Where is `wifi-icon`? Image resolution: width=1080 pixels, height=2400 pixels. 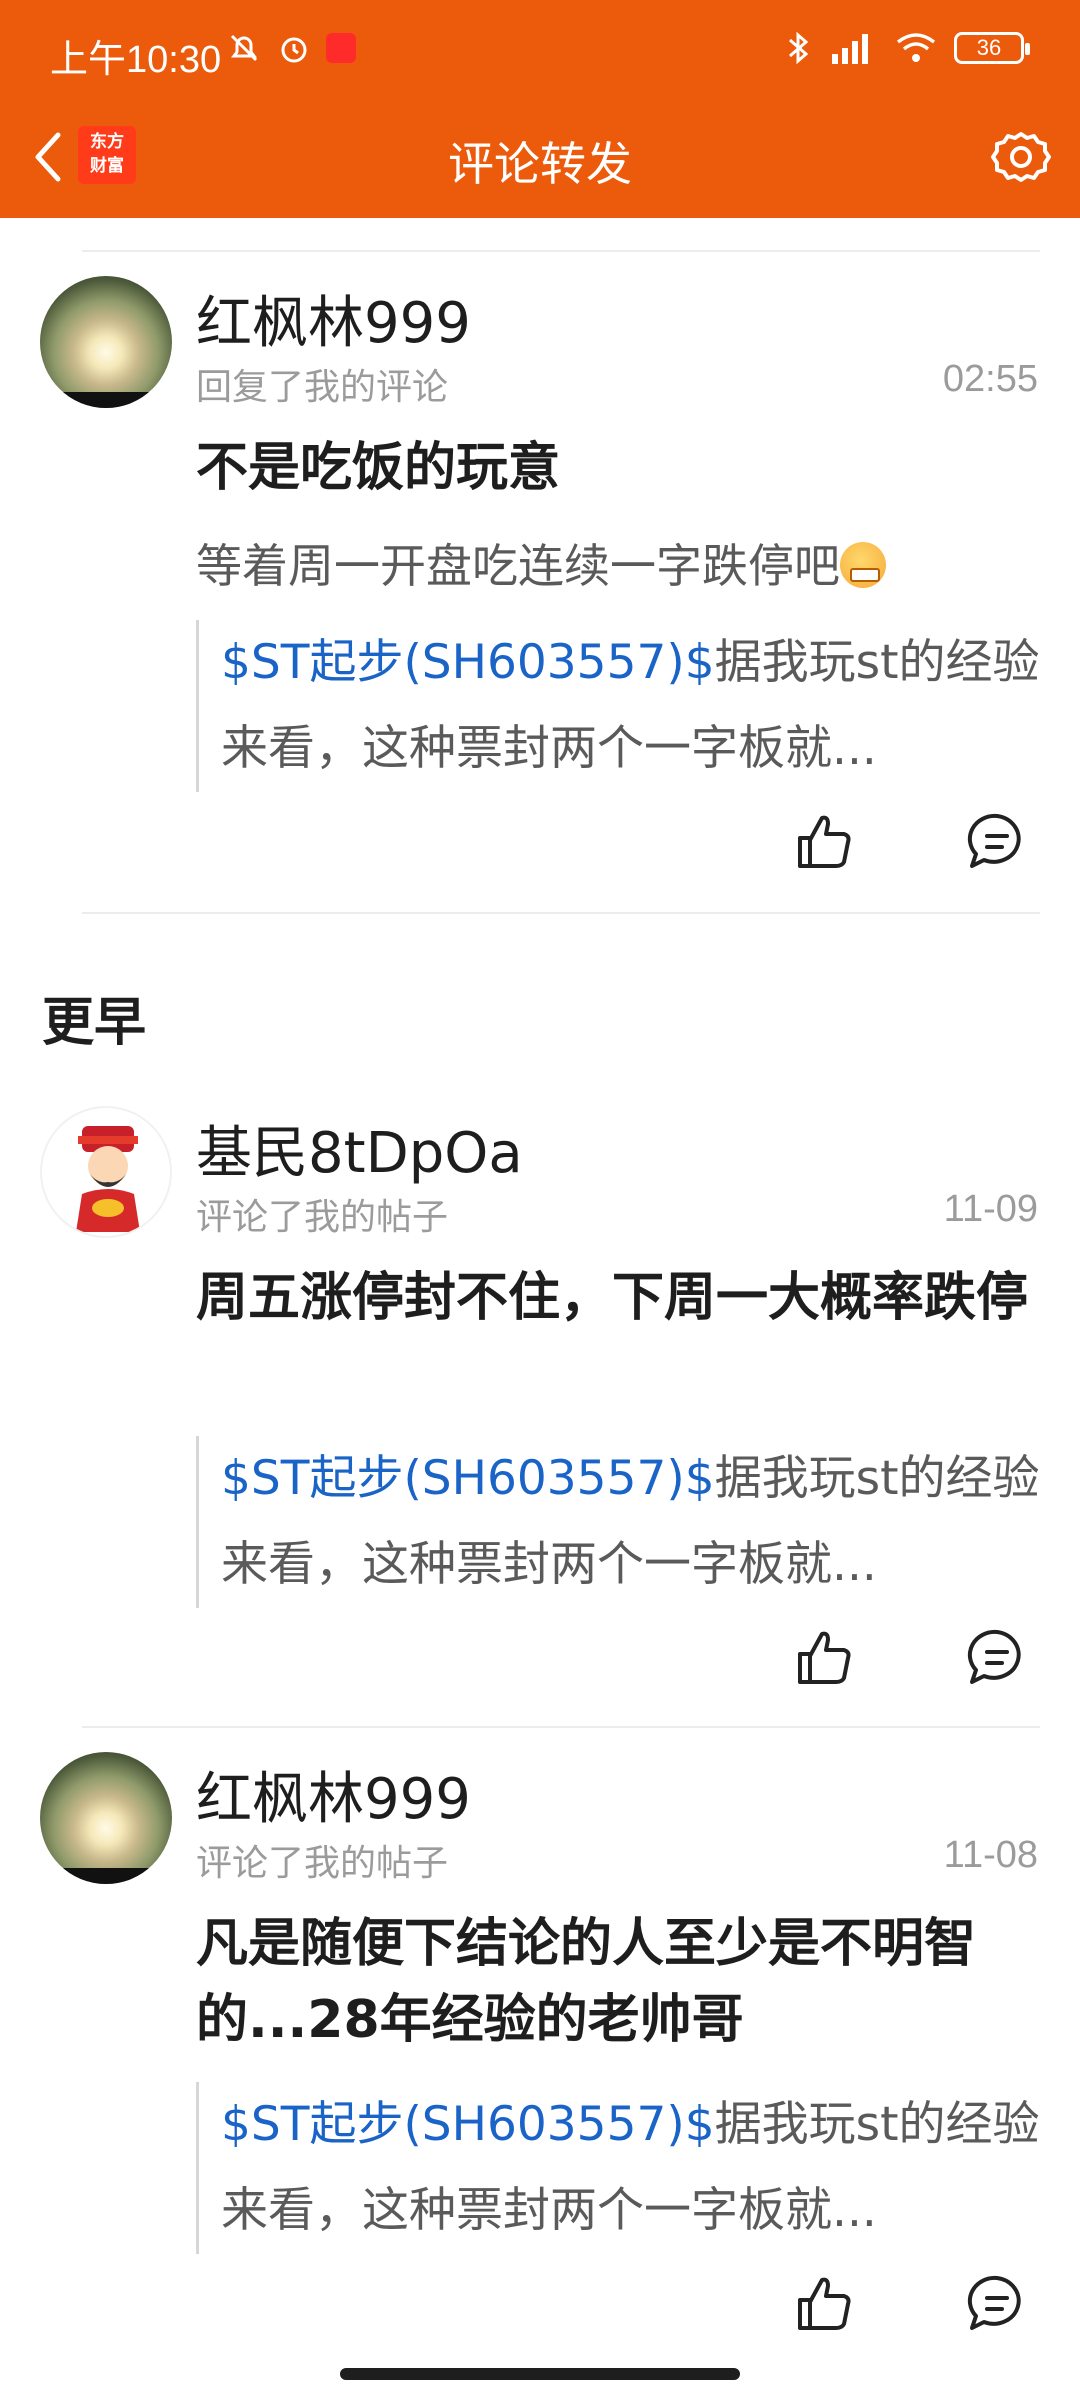 wifi-icon is located at coordinates (916, 47).